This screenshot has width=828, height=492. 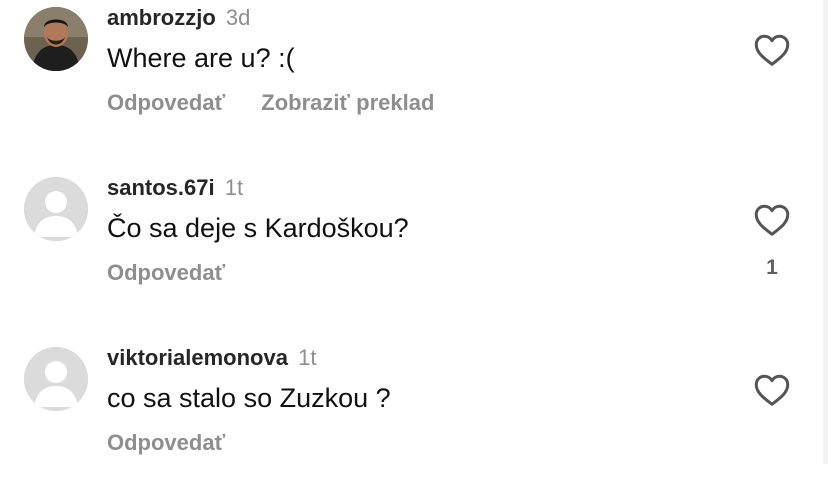 What do you see at coordinates (161, 17) in the screenshot?
I see `comment-username: ambrozzjo` at bounding box center [161, 17].